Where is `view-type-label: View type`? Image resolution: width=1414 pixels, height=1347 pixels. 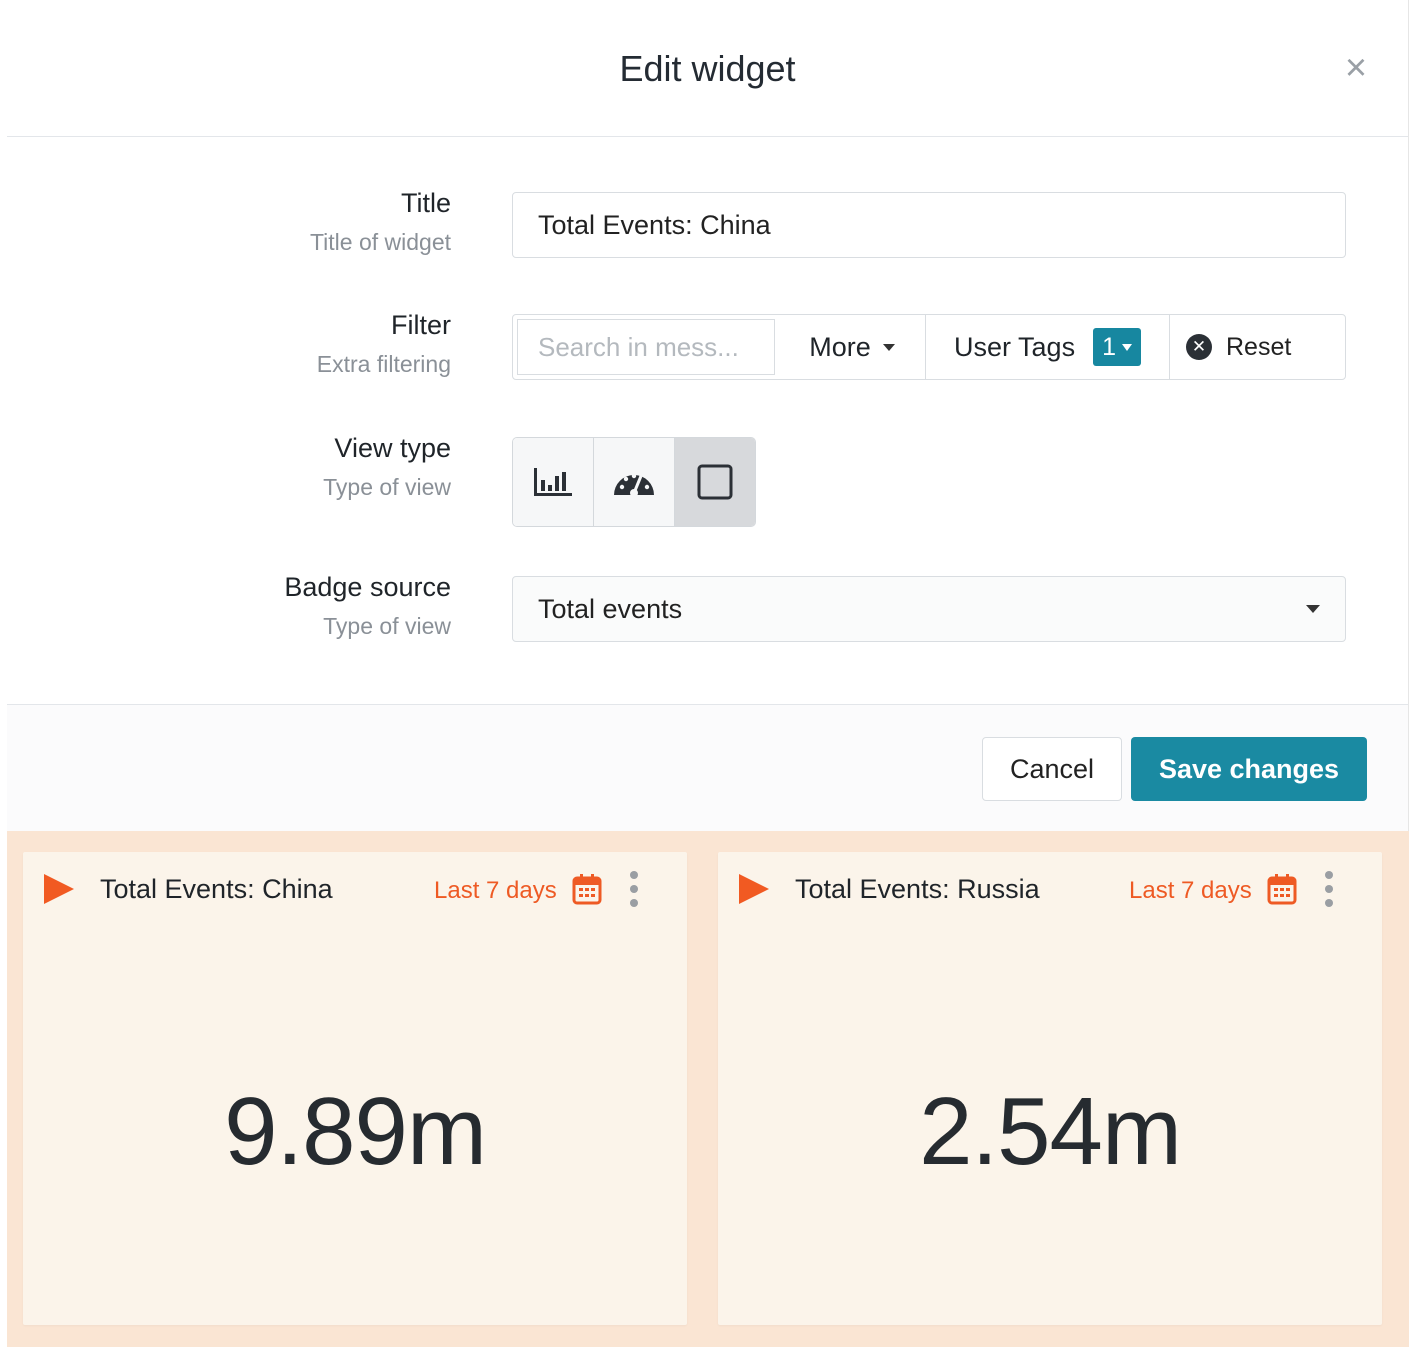 view-type-label: View type is located at coordinates (392, 448).